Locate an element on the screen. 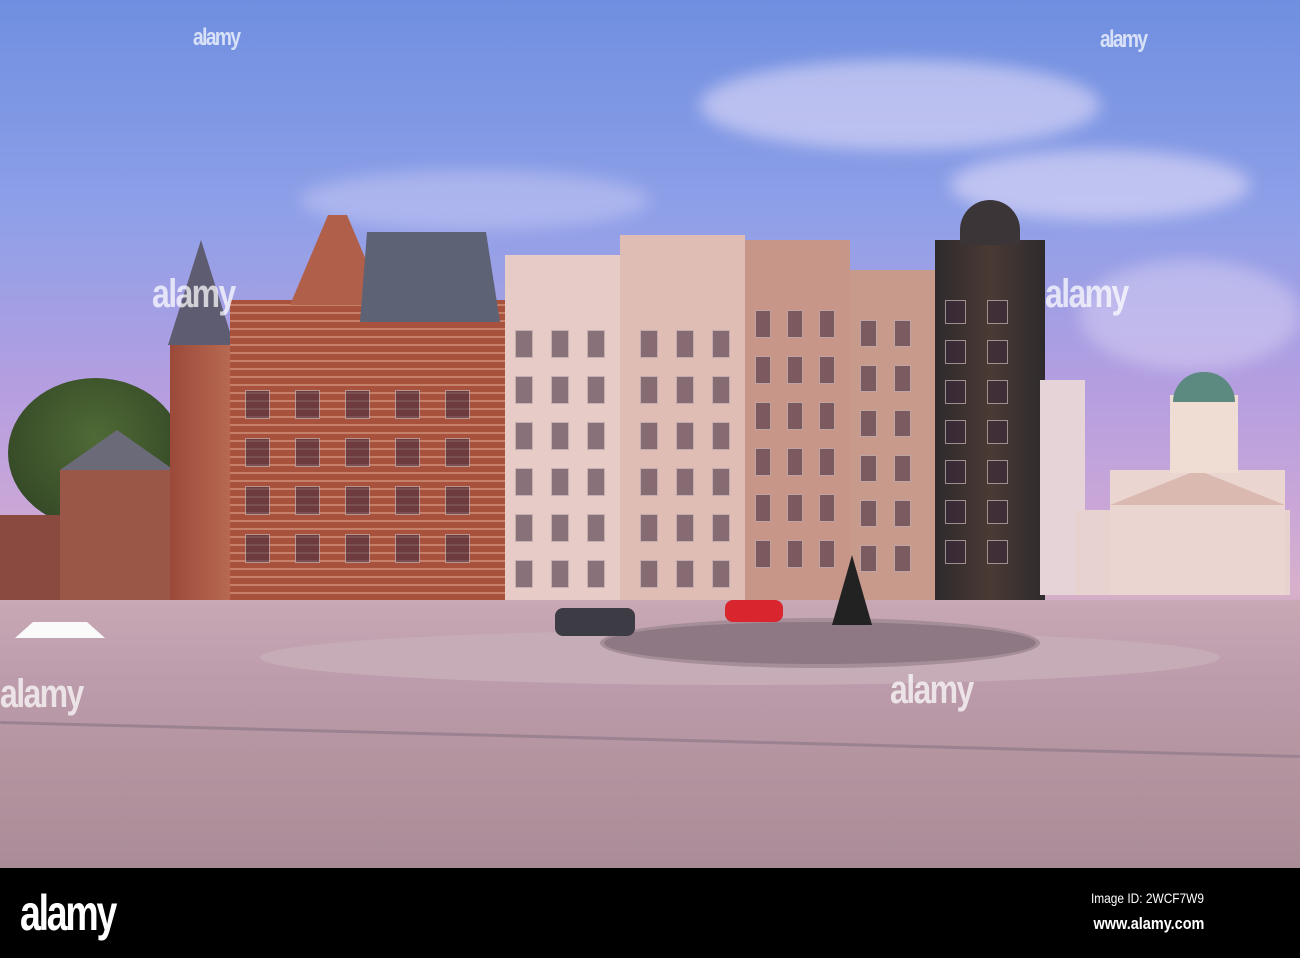  alamy-logo: alamy is located at coordinates (68, 913).